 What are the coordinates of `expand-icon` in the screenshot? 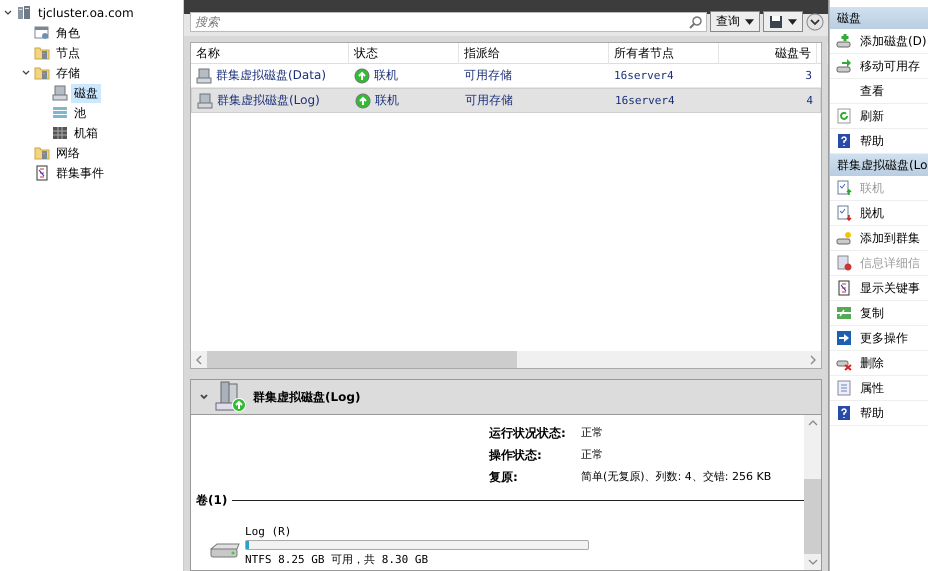 It's located at (815, 21).